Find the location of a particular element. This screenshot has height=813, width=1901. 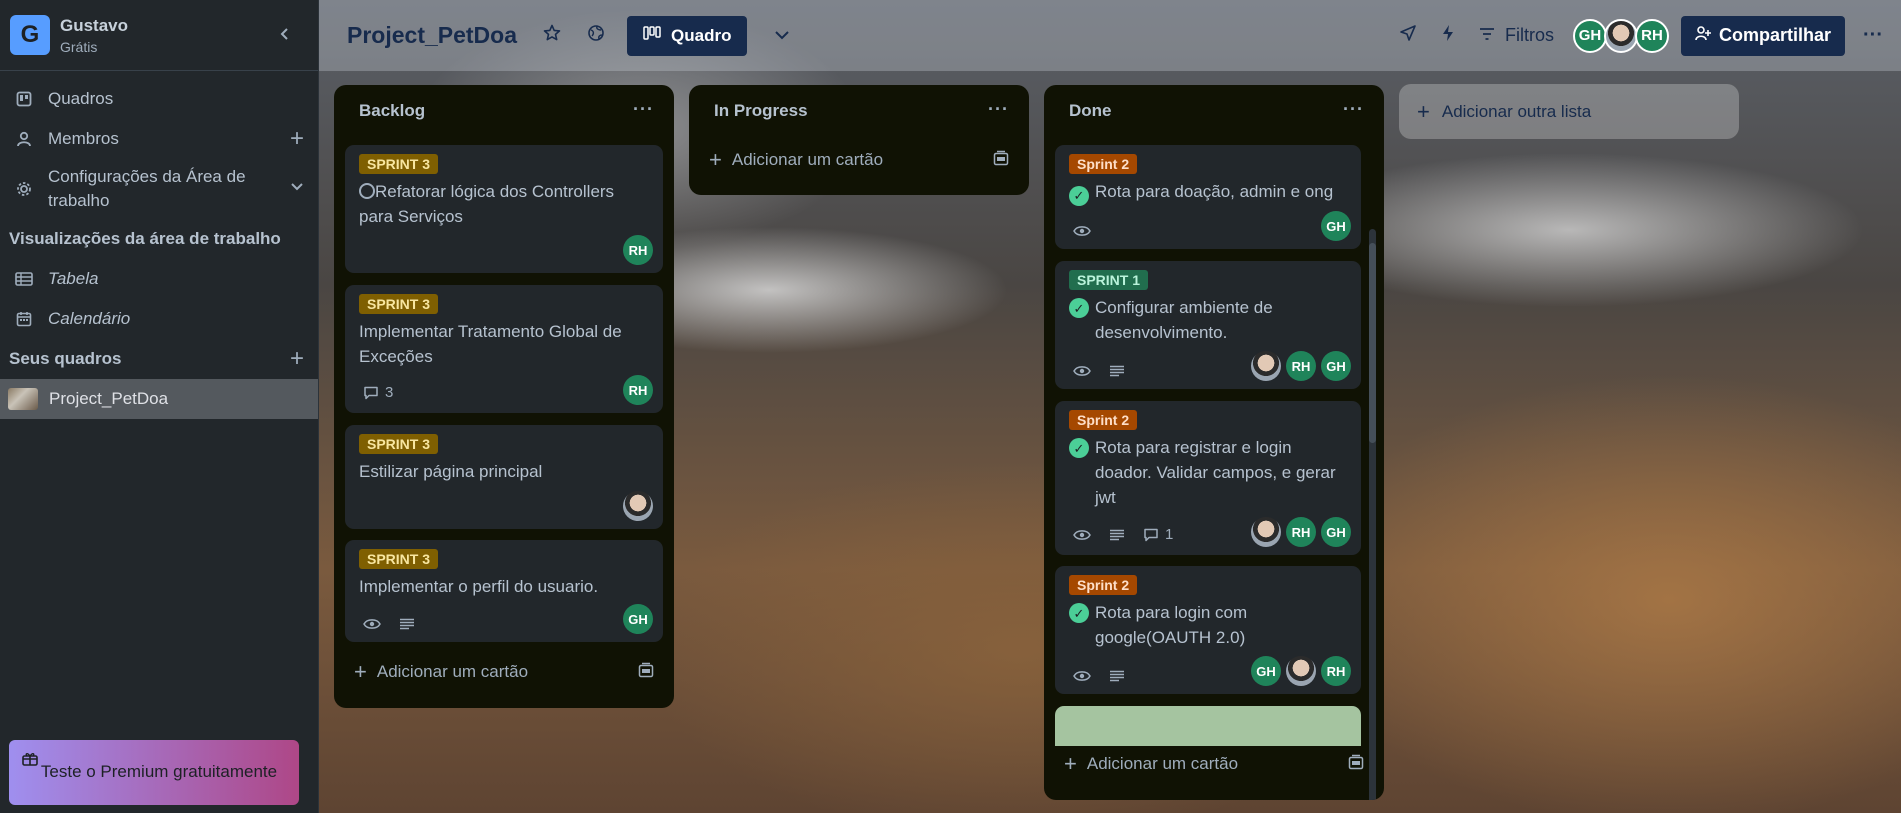

sidebar-item-boards: Quadros is located at coordinates (159, 99).